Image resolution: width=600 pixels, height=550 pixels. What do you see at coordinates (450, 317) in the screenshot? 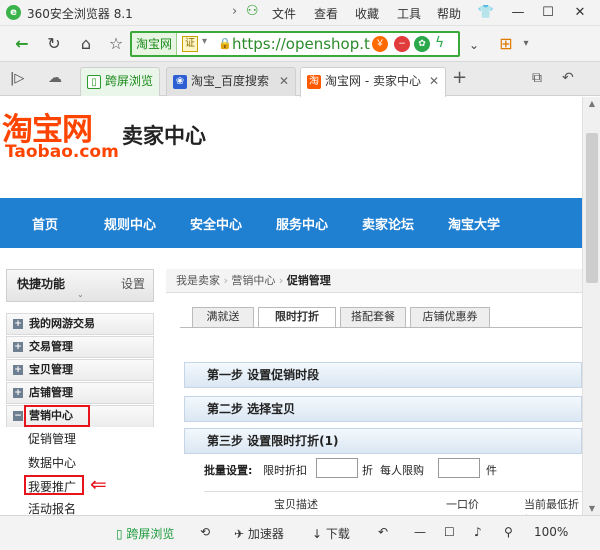
I see `tab-shop-coupon: 店铺优惠券` at bounding box center [450, 317].